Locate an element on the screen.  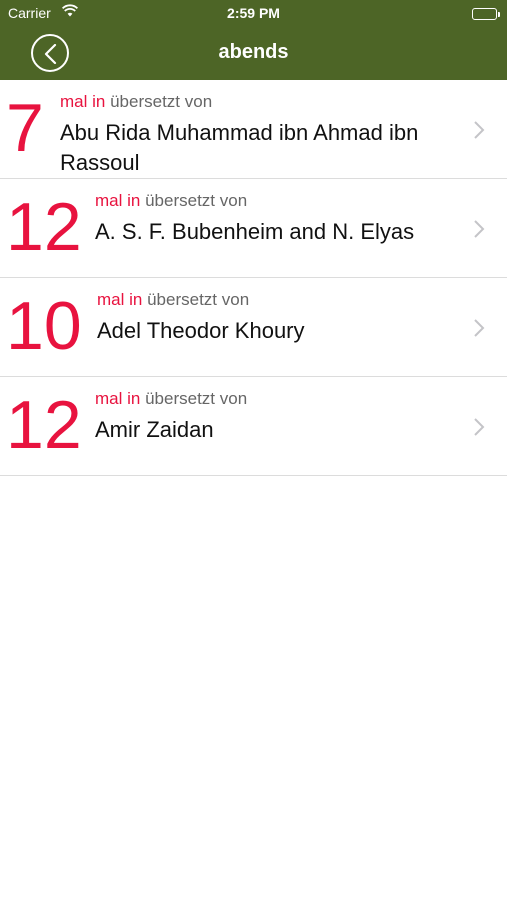
occurrence-count: 7 is located at coordinates (25, 128).